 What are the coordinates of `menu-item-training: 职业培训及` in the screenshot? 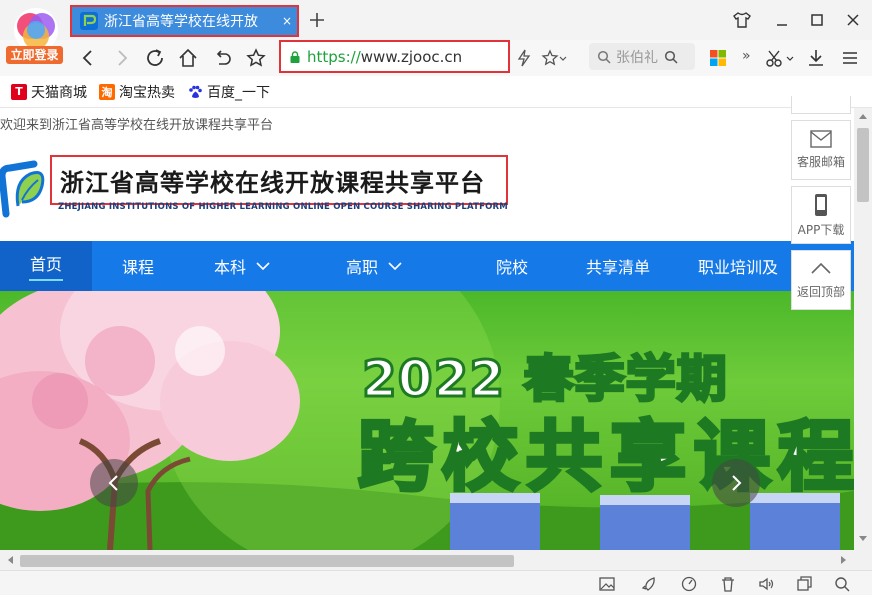 It's located at (738, 266).